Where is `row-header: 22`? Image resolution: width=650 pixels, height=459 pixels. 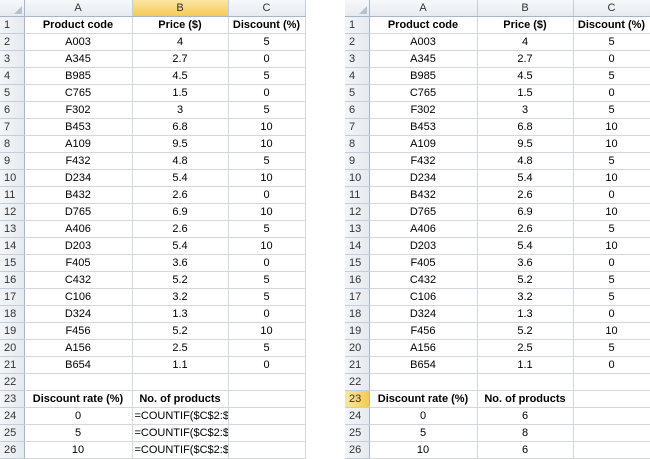
row-header: 22 is located at coordinates (357, 382).